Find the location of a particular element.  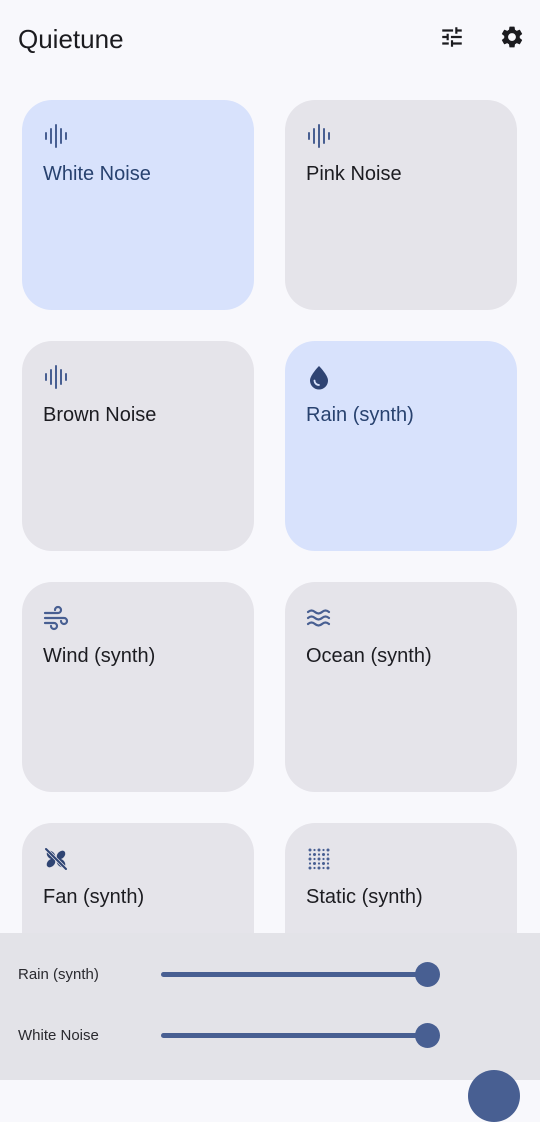

mixer-channel-label: White Noise is located at coordinates (58, 1035).